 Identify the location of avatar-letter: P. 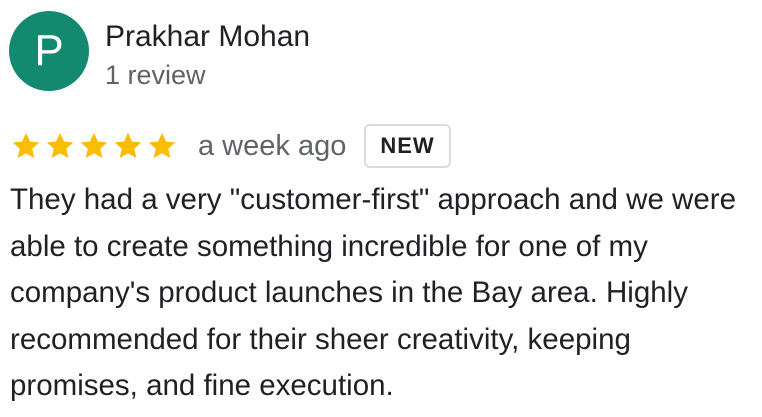
(49, 50).